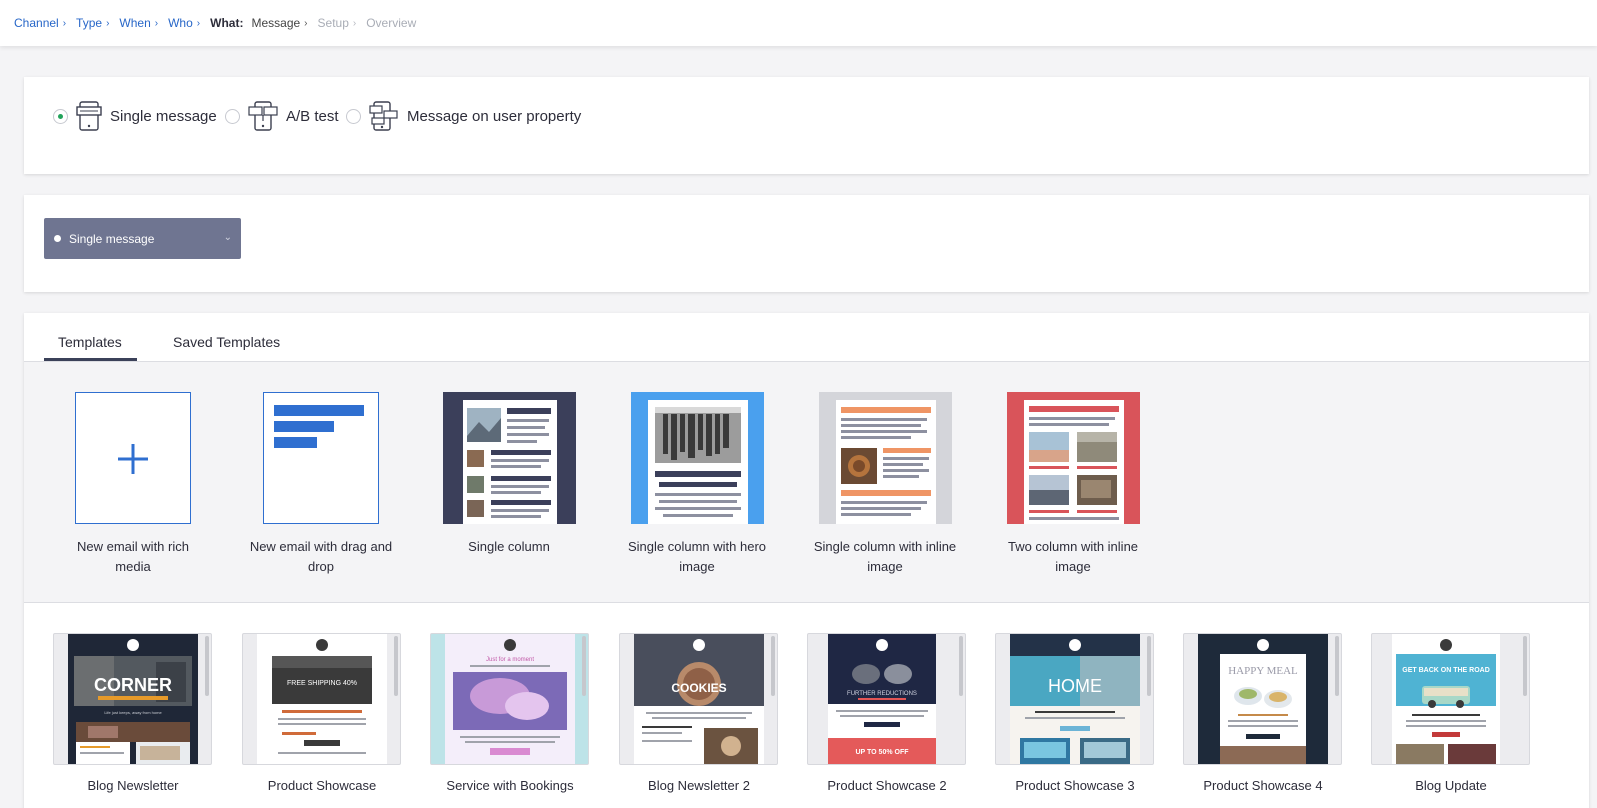 Image resolution: width=1597 pixels, height=808 pixels. I want to click on gallery-item: COOKIES Blog Newsletter 2, so click(699, 713).